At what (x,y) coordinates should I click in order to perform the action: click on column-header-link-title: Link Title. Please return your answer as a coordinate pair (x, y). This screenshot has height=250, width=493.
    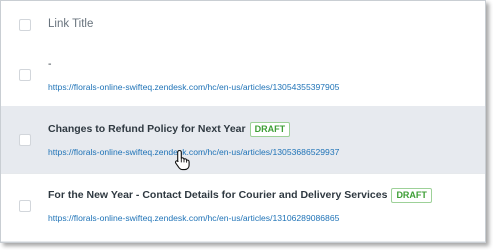
    Looking at the image, I should click on (70, 24).